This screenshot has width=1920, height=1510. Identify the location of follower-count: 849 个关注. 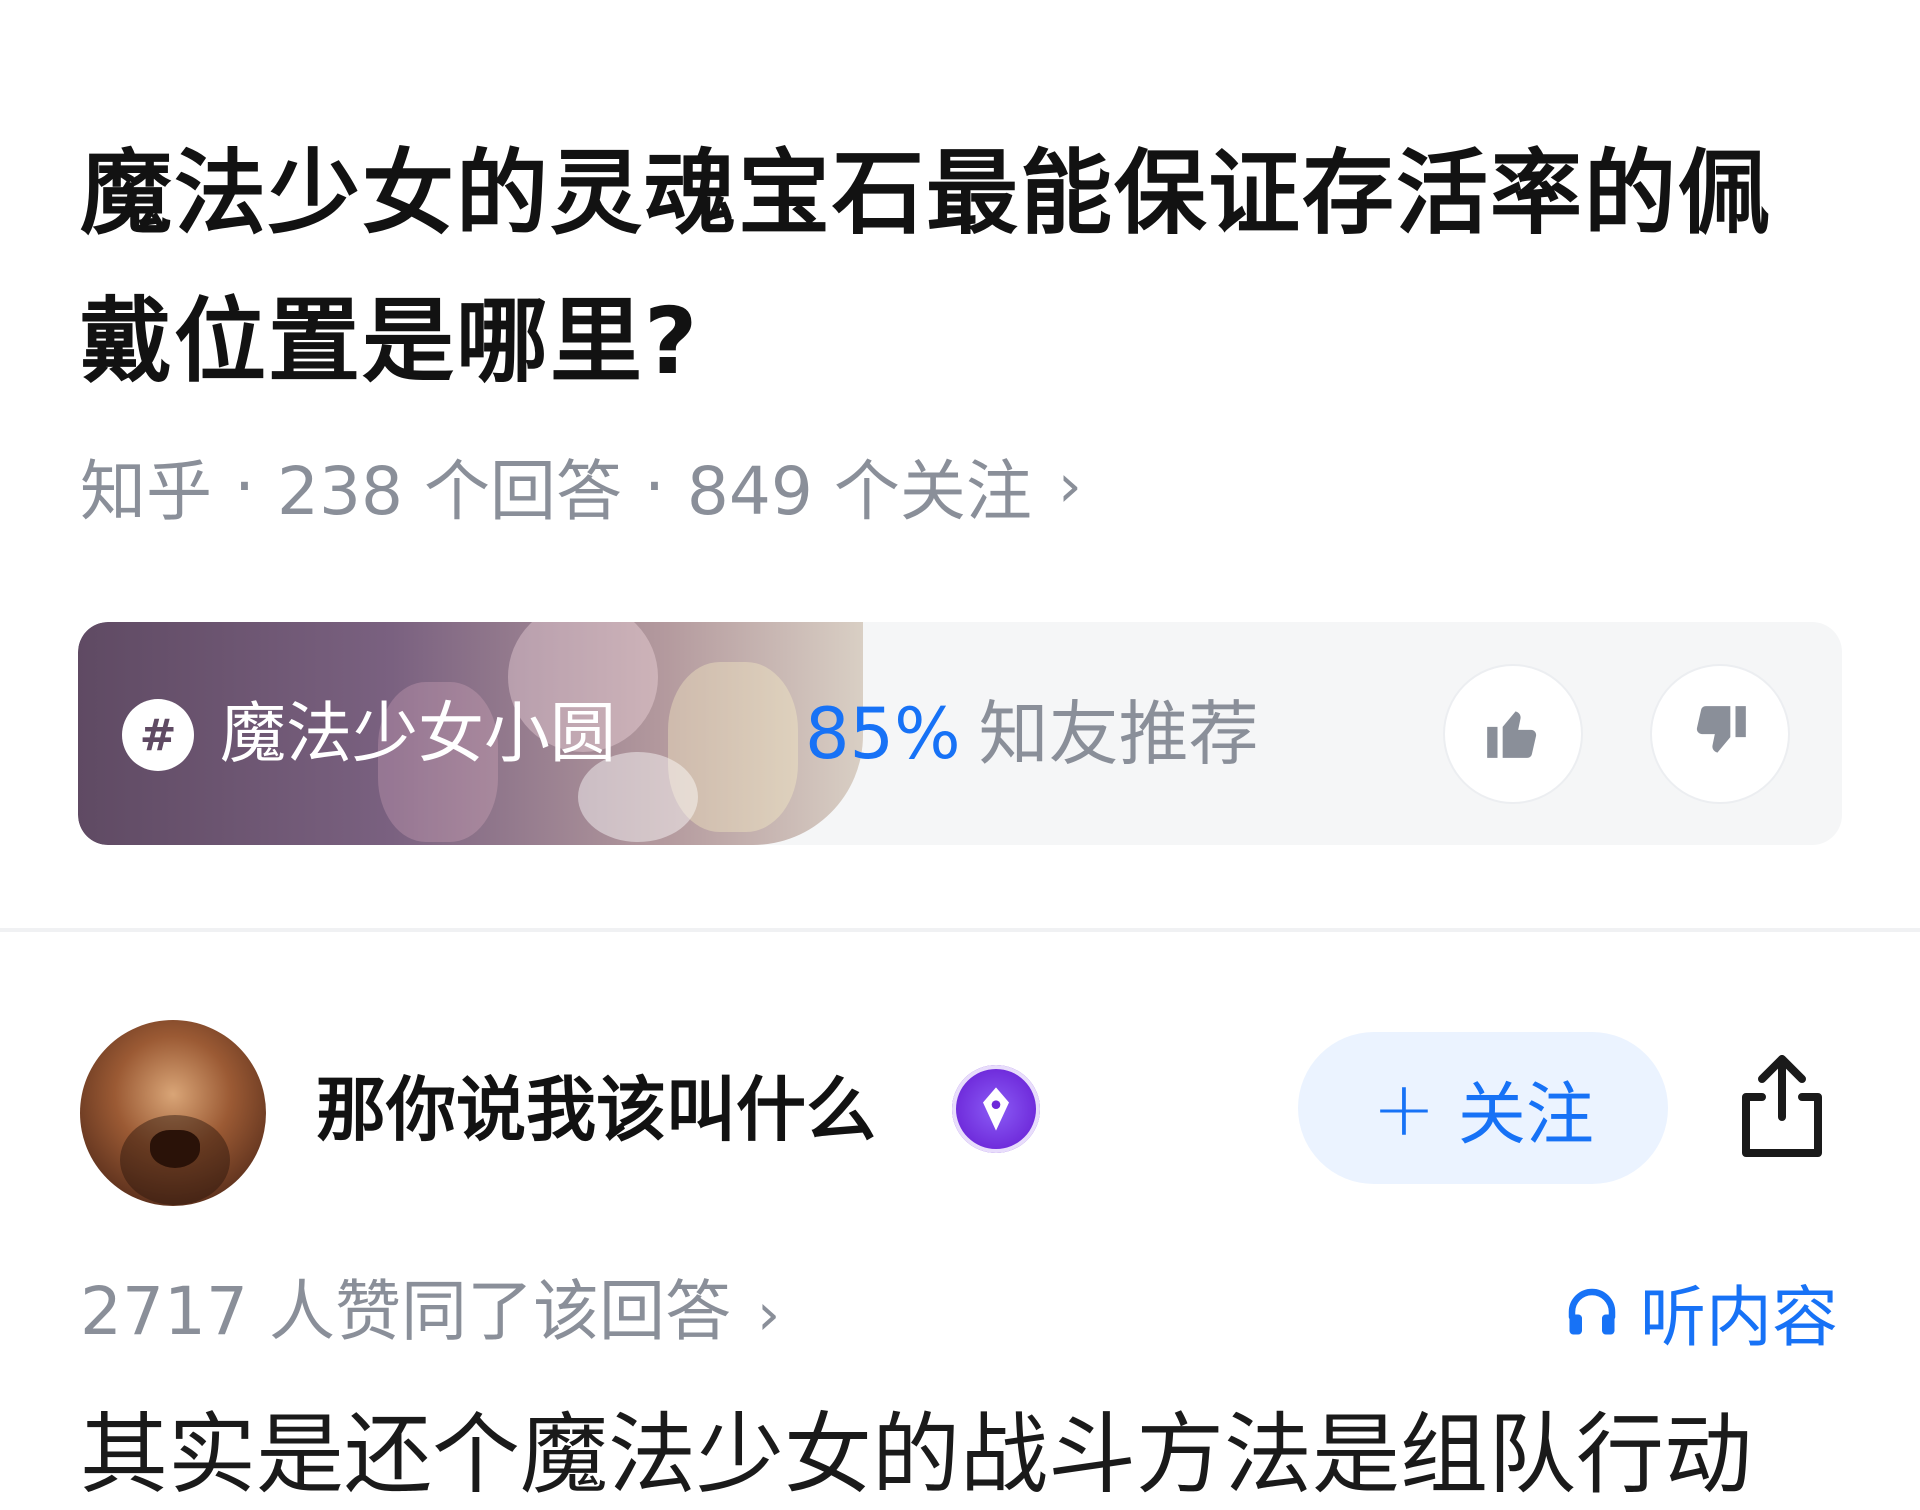
(859, 491).